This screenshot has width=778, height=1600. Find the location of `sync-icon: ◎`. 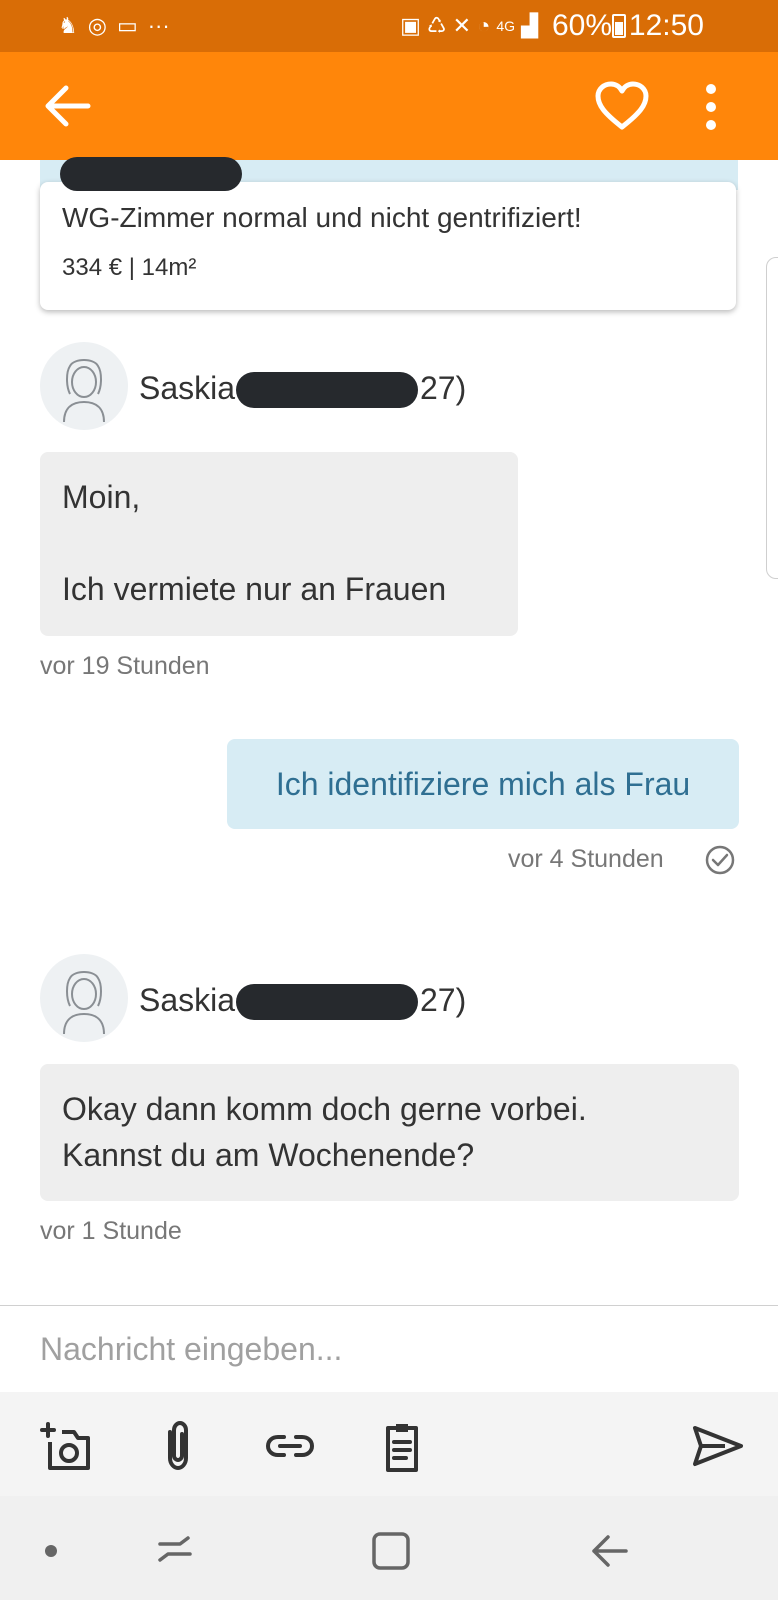

sync-icon: ◎ is located at coordinates (97, 25).